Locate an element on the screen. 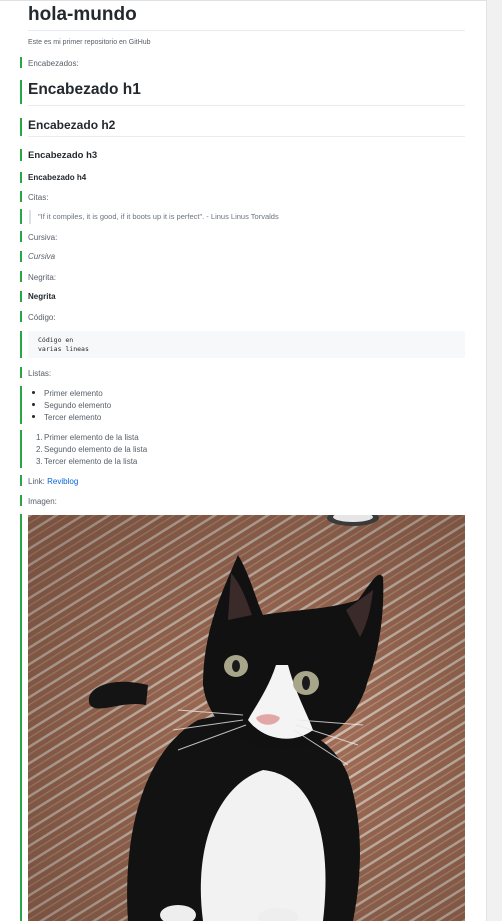 The width and height of the screenshot is (502, 921). heading-h4: Encabezado h4 is located at coordinates (57, 177).